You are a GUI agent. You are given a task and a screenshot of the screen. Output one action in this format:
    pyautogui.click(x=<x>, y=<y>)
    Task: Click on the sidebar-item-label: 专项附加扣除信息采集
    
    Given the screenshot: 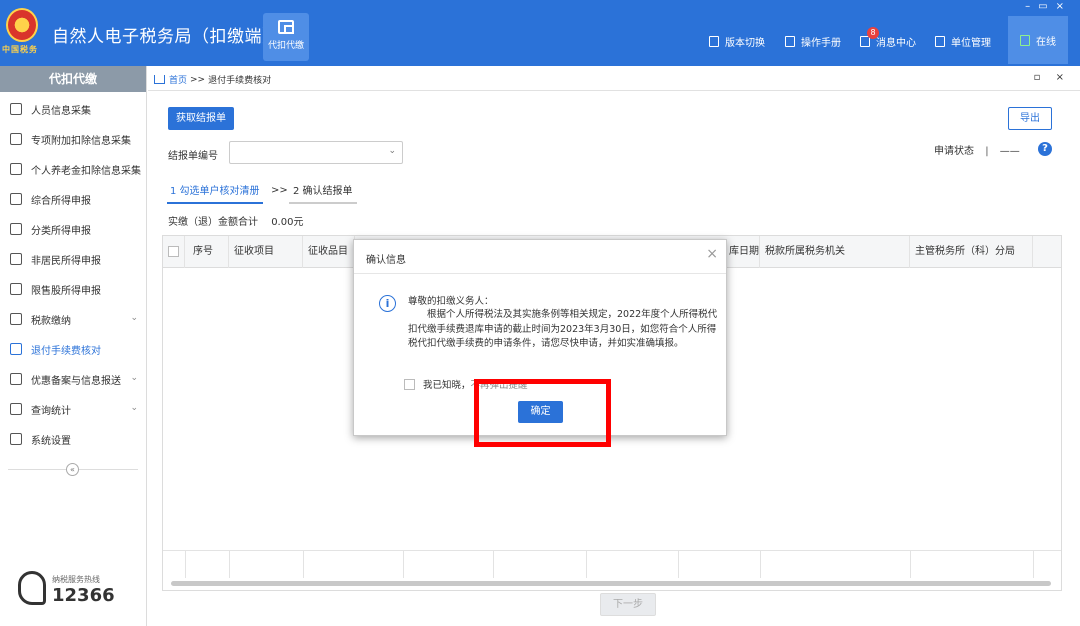 What is the action you would take?
    pyautogui.click(x=81, y=141)
    